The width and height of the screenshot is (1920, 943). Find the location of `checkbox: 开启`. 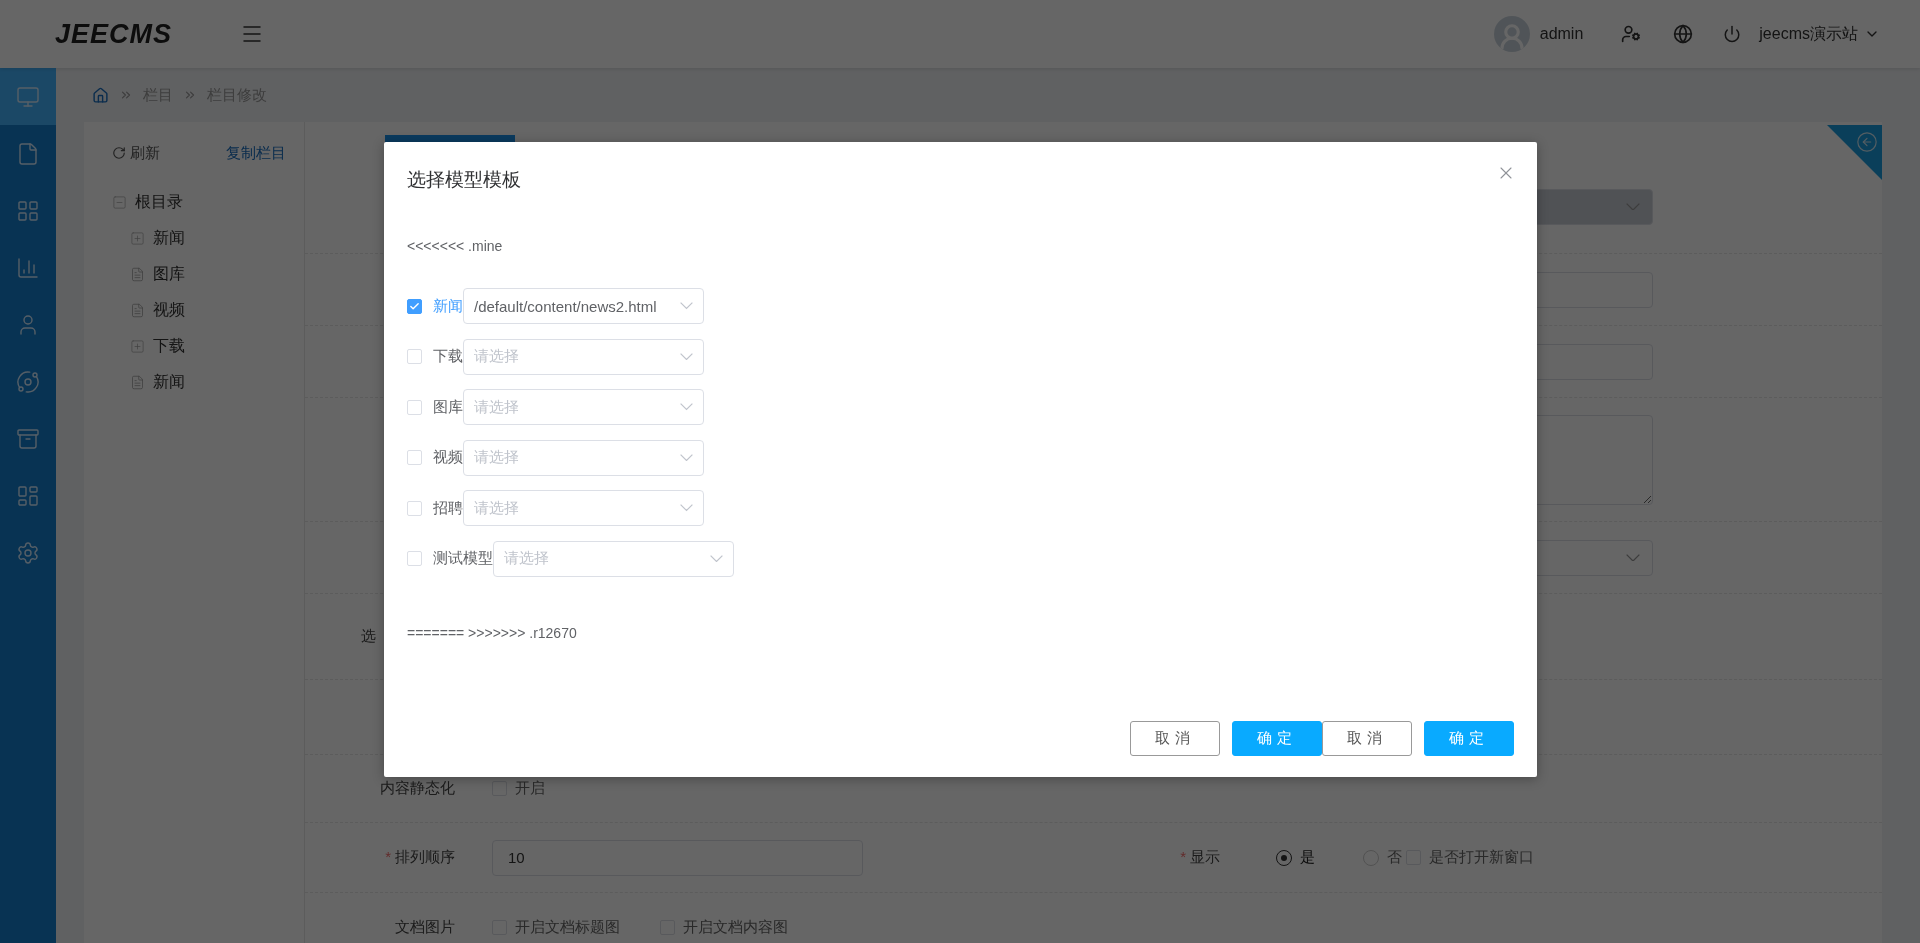

checkbox: 开启 is located at coordinates (518, 788).